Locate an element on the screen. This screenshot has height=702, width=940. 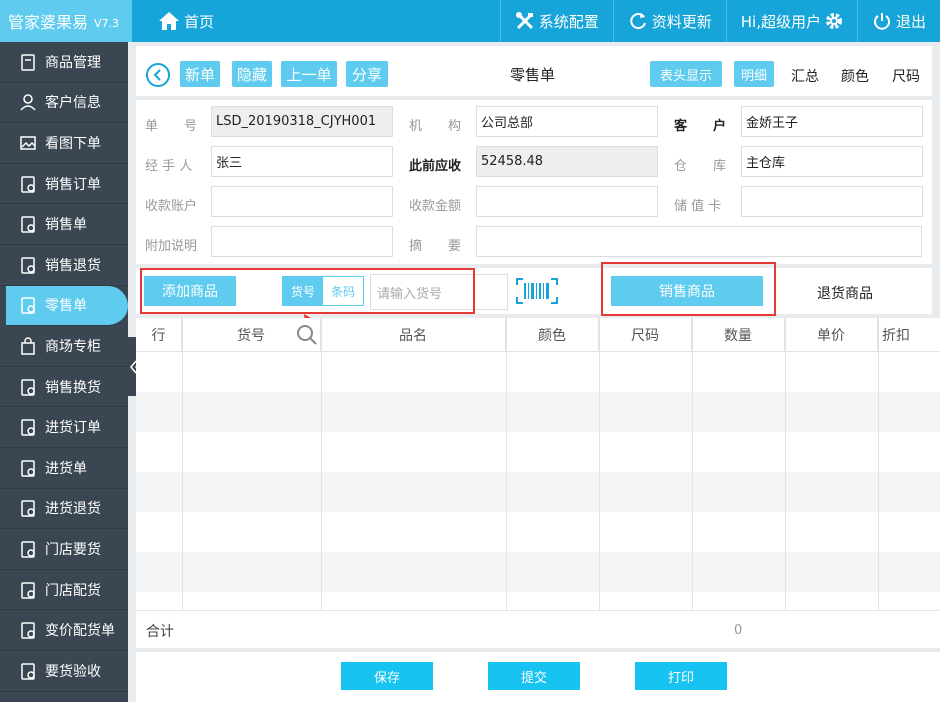
print-button: 打印 is located at coordinates (681, 676).